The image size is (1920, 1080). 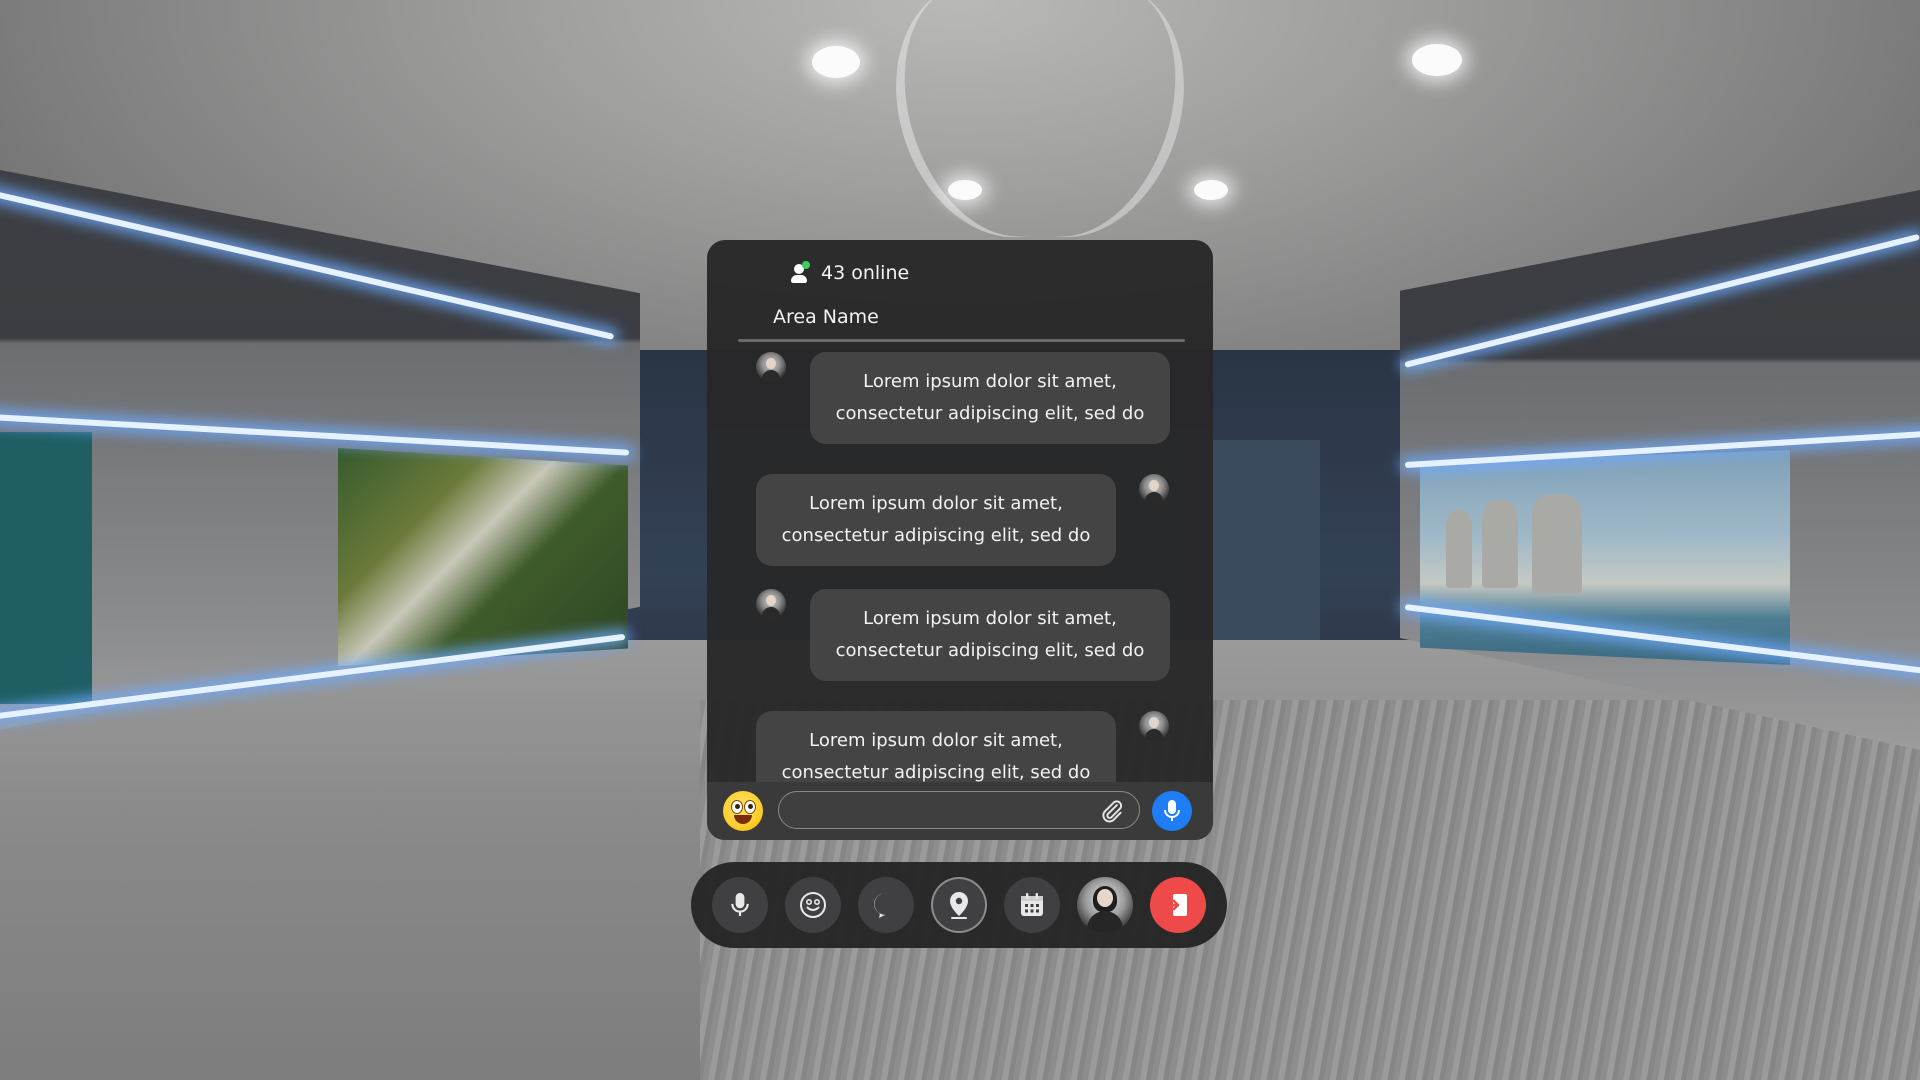 I want to click on toolbar-calendar-button, so click(x=1032, y=905).